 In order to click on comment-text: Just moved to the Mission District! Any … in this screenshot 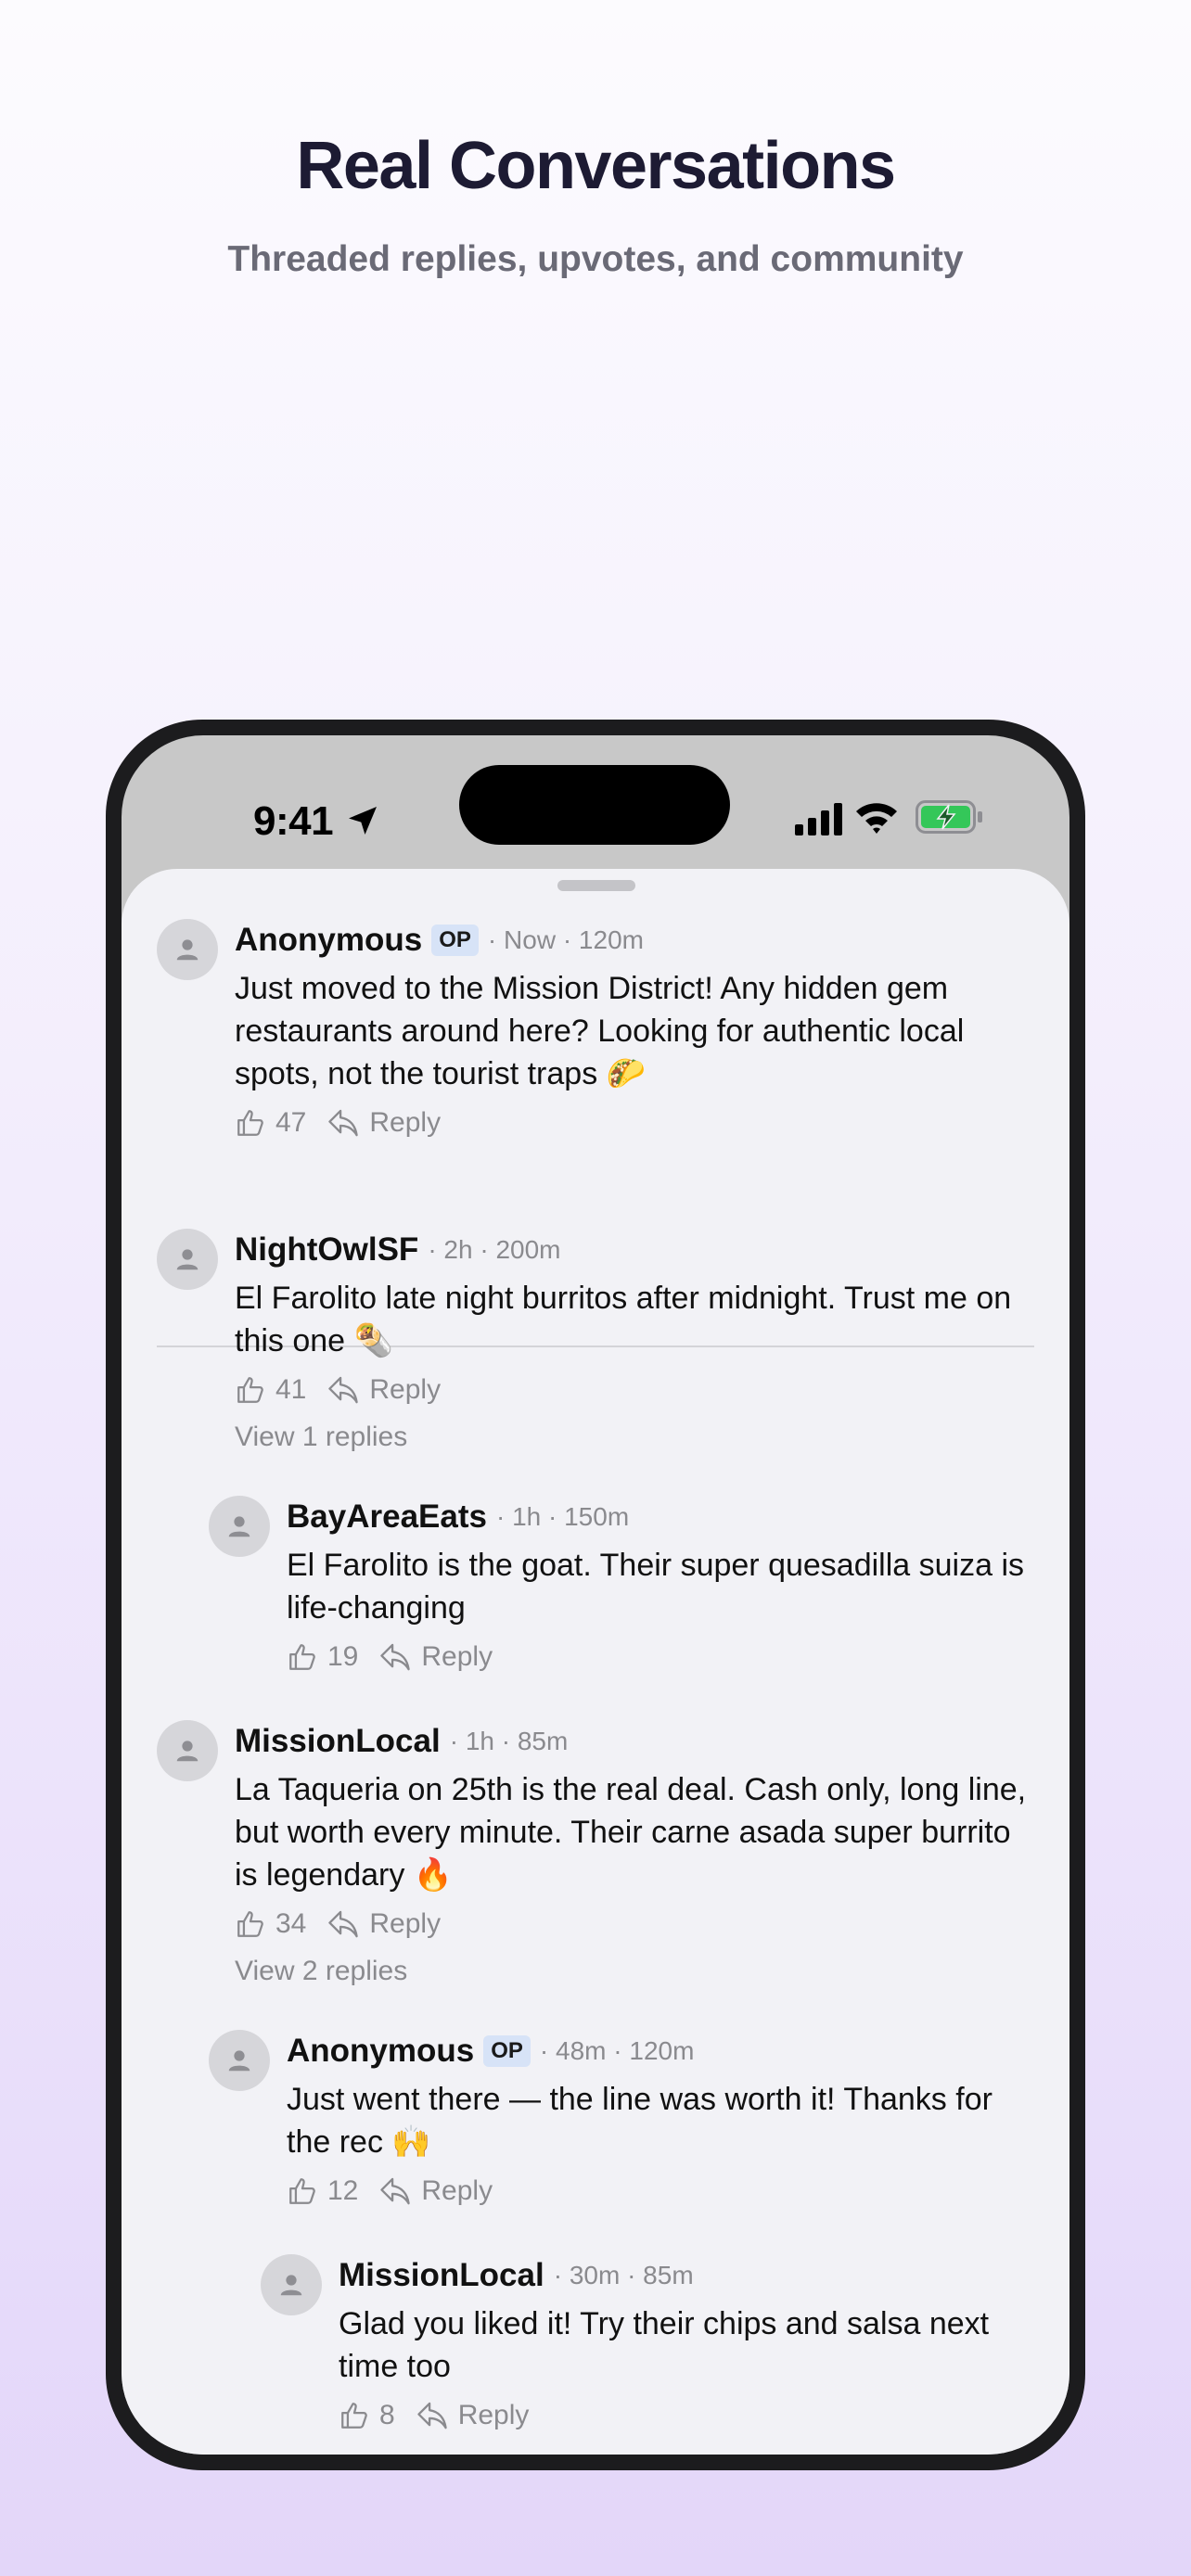, I will do `click(600, 1031)`.